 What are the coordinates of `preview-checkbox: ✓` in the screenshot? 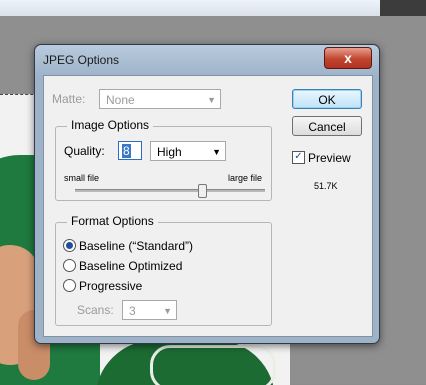 It's located at (298, 157).